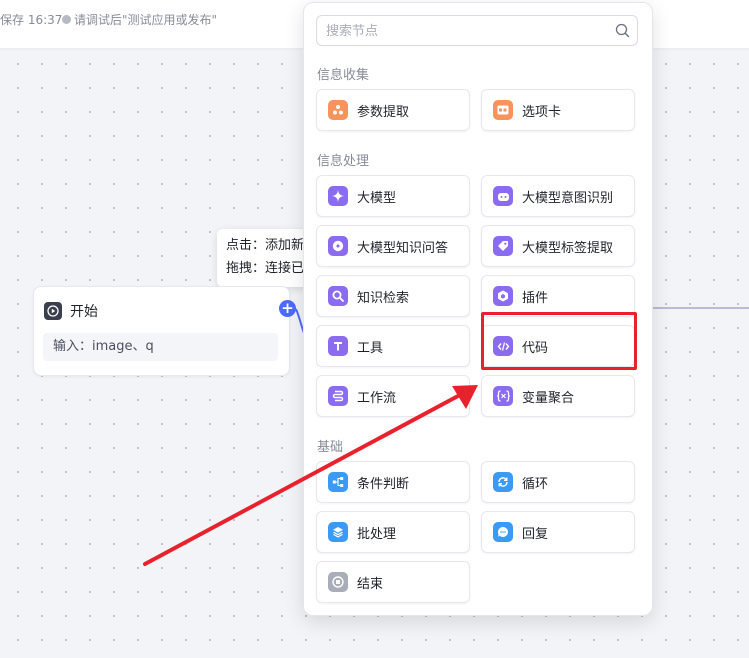 The image size is (749, 658). What do you see at coordinates (338, 110) in the screenshot?
I see `parameter-extract-icon` at bounding box center [338, 110].